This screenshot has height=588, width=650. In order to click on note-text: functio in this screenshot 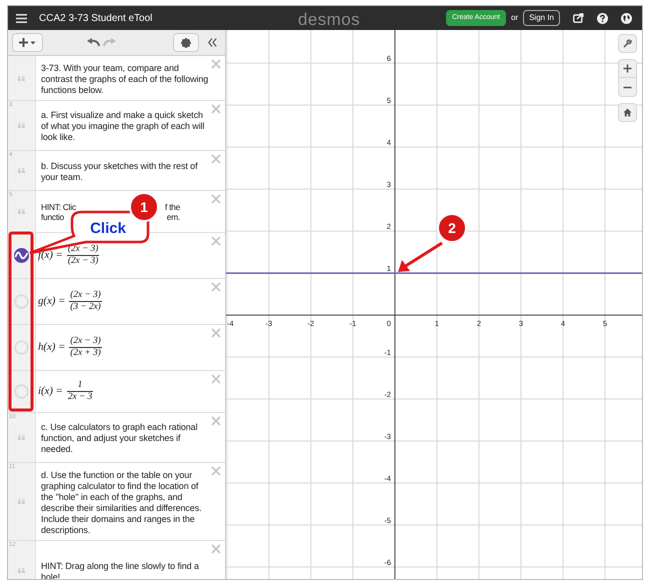, I will do `click(52, 217)`.